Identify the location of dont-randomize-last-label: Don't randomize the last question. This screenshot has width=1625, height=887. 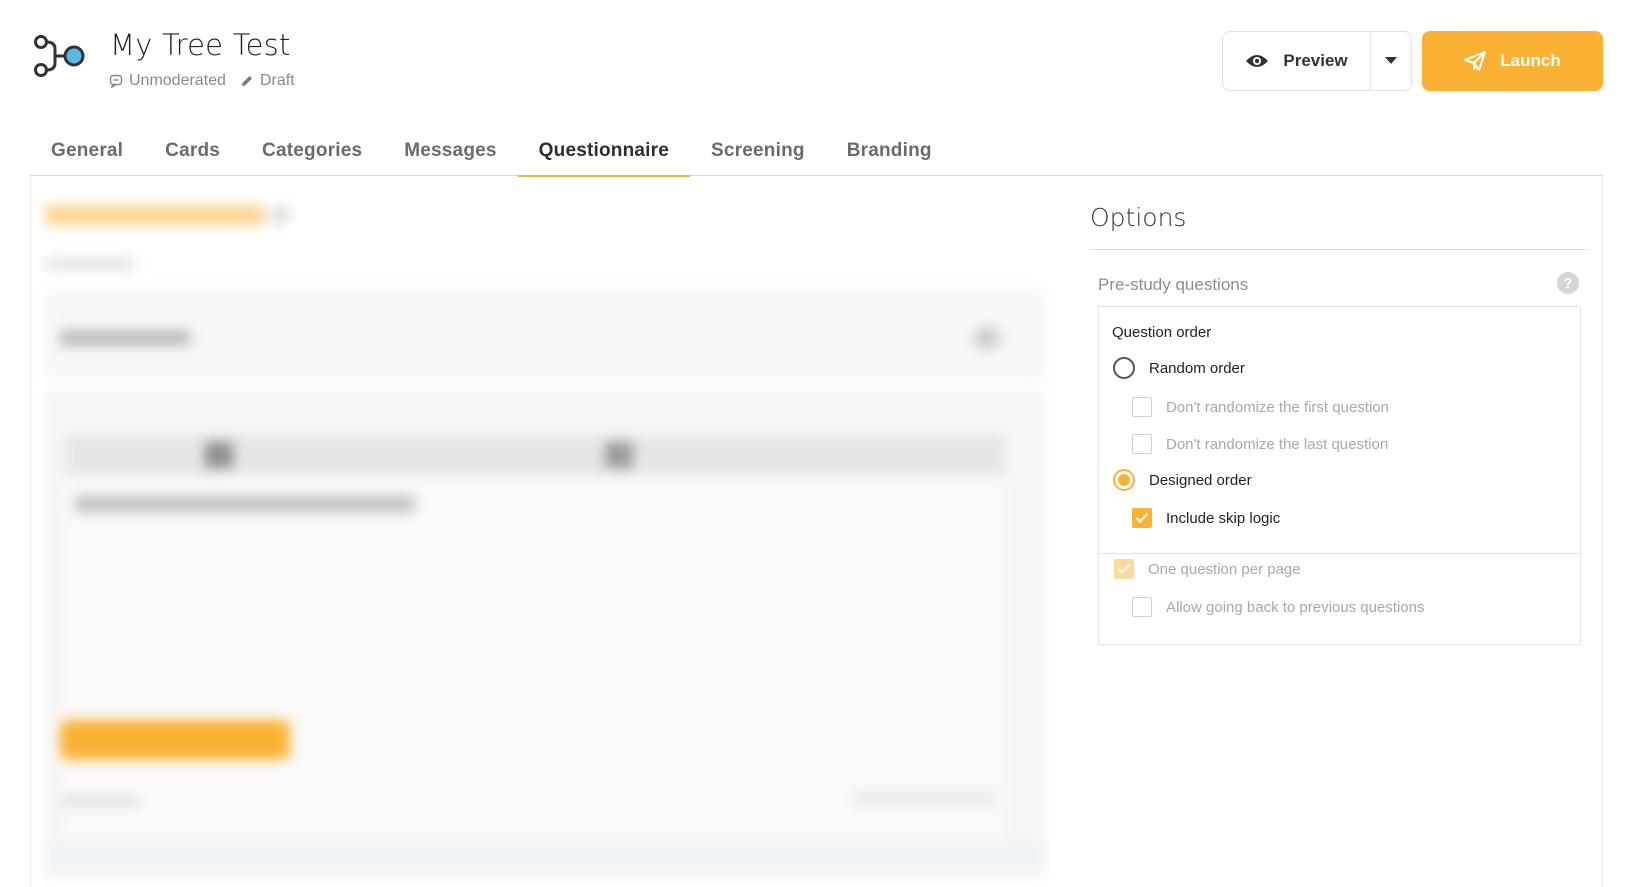
(1277, 444).